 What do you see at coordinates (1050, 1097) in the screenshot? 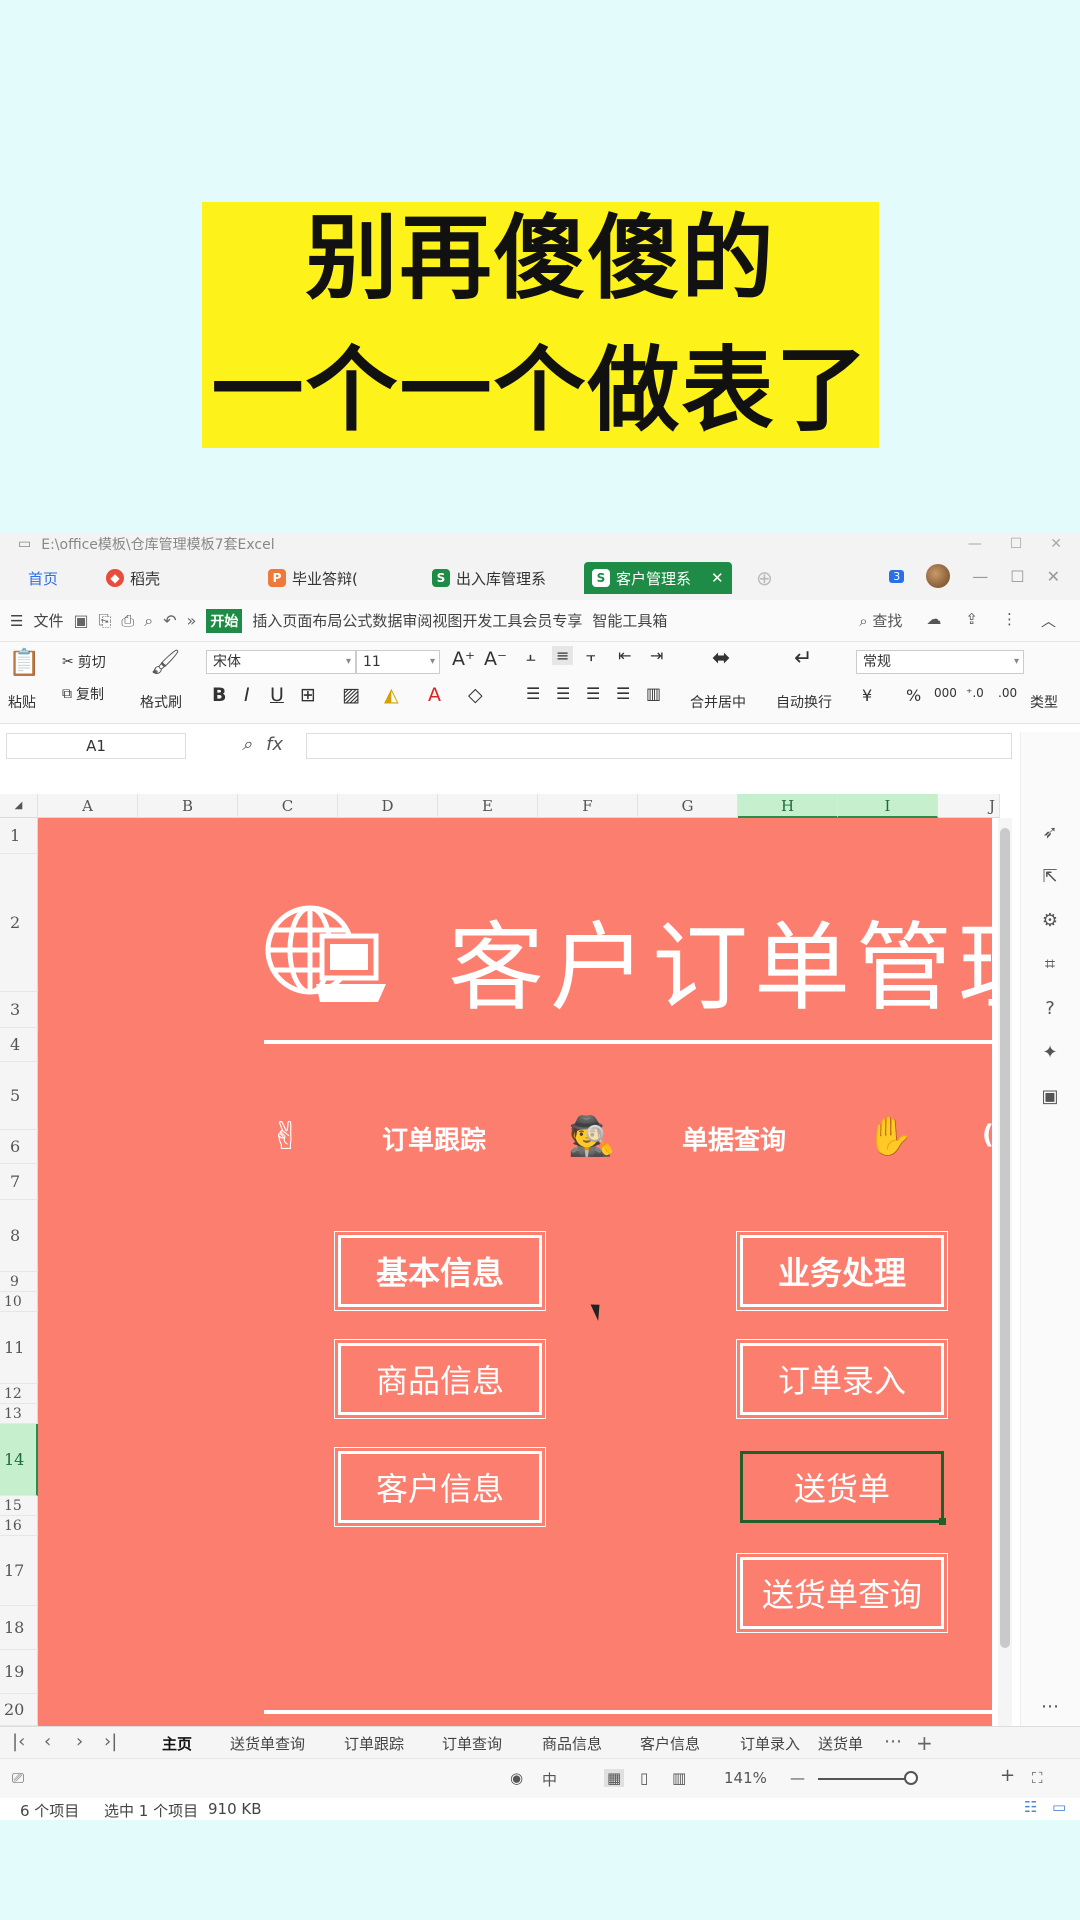
I see `image-tool-icon: ▣` at bounding box center [1050, 1097].